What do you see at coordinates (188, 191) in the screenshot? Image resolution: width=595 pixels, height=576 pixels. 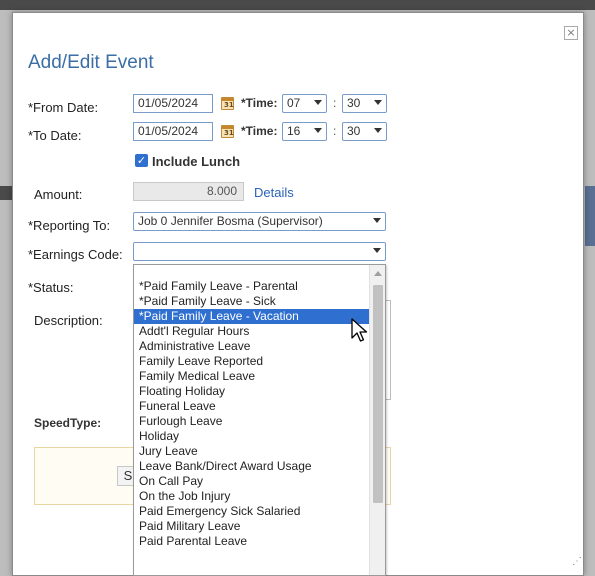 I see `amount-field: 8.000` at bounding box center [188, 191].